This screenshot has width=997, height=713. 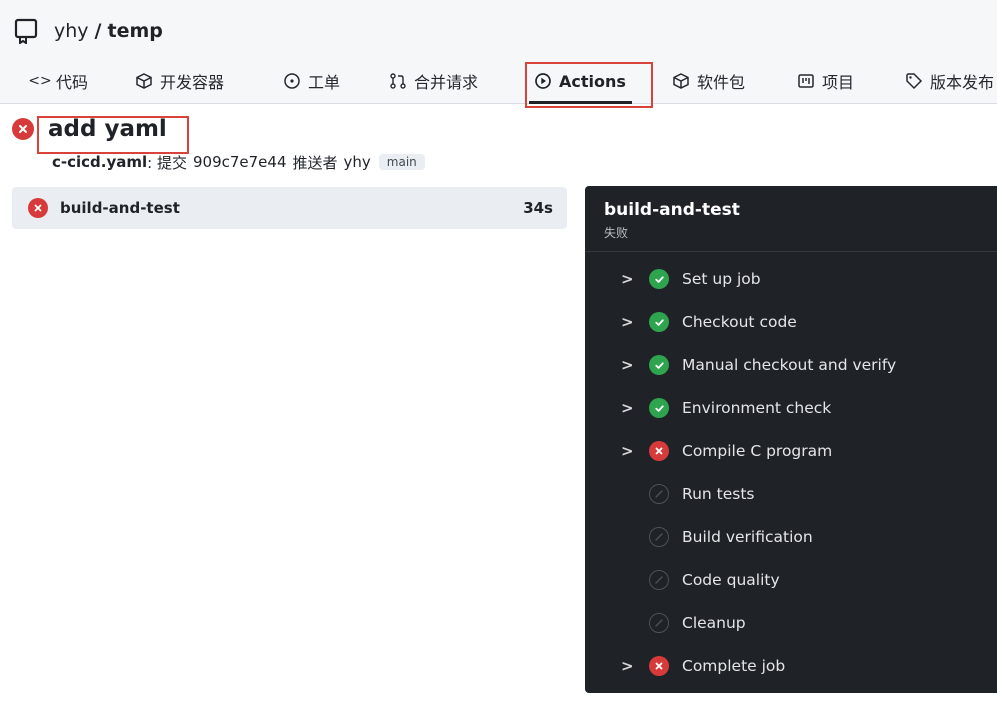 What do you see at coordinates (292, 81) in the screenshot?
I see `issue-circle-icon` at bounding box center [292, 81].